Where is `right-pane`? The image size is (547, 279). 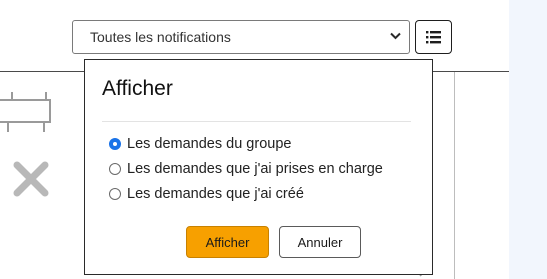
right-pane is located at coordinates (528, 139).